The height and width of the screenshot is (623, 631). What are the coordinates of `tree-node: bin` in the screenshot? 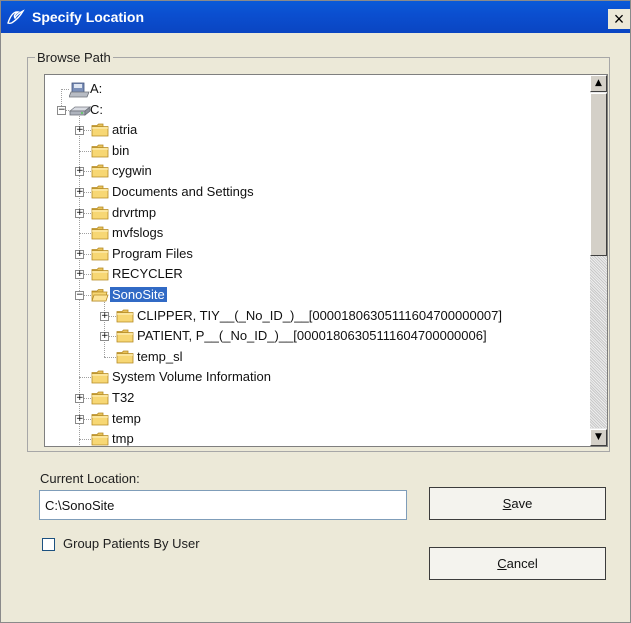 It's located at (314, 151).